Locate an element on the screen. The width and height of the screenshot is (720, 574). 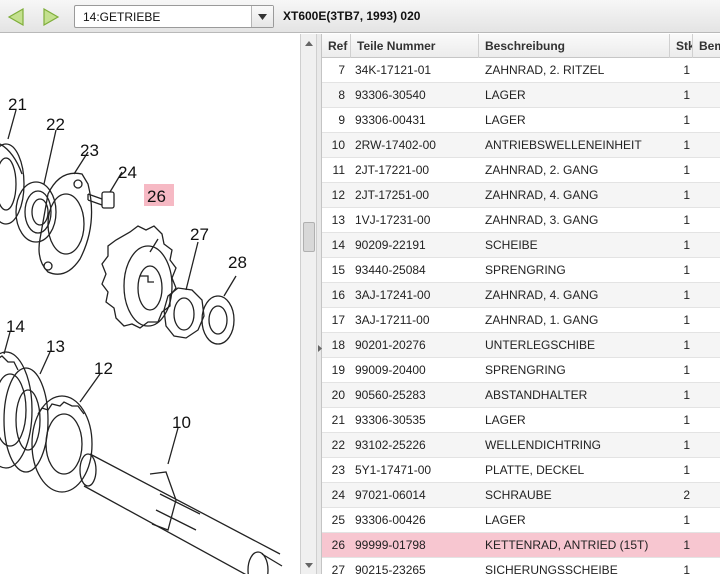
table-row: 22 93102-25226 WELLENDICHTRING 1 is located at coordinates (521, 445).